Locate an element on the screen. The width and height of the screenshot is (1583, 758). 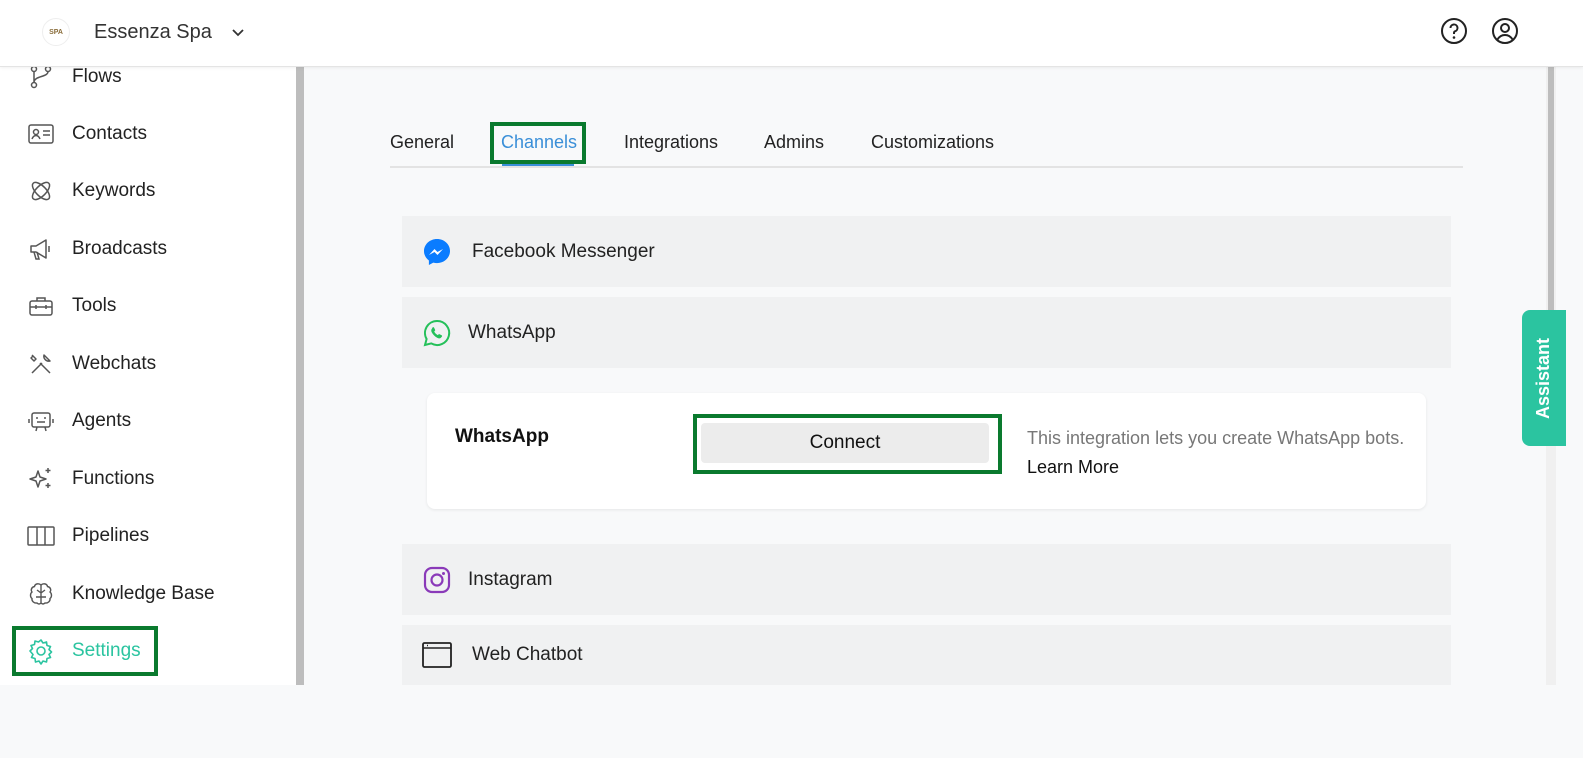
assistant-label: Assistant is located at coordinates (1543, 378).